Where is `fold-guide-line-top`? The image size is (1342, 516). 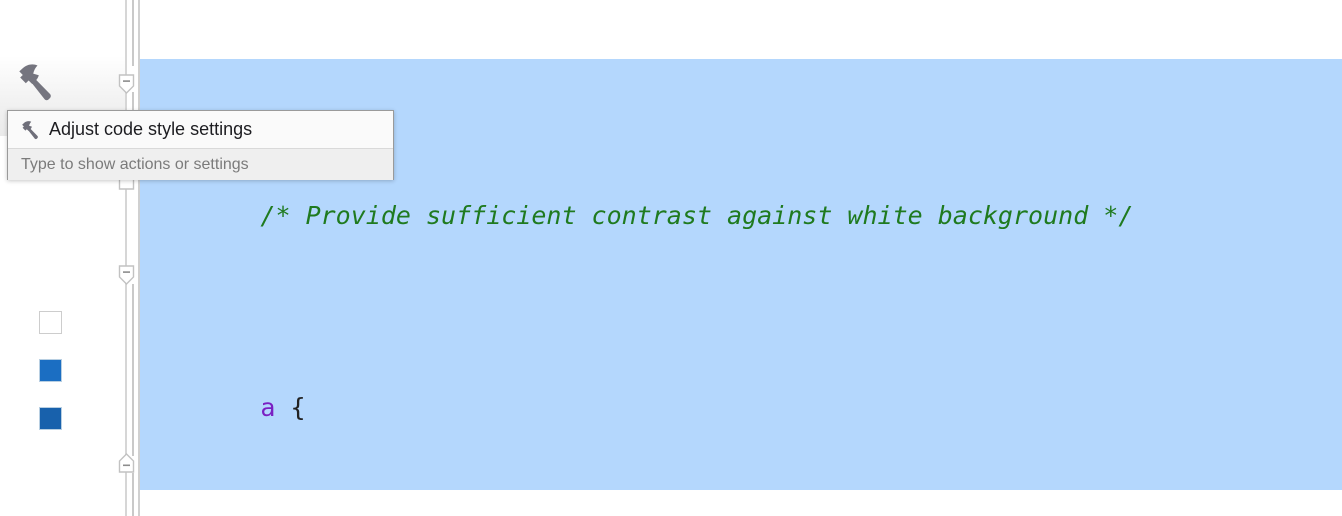
fold-guide-line-top is located at coordinates (133, 33).